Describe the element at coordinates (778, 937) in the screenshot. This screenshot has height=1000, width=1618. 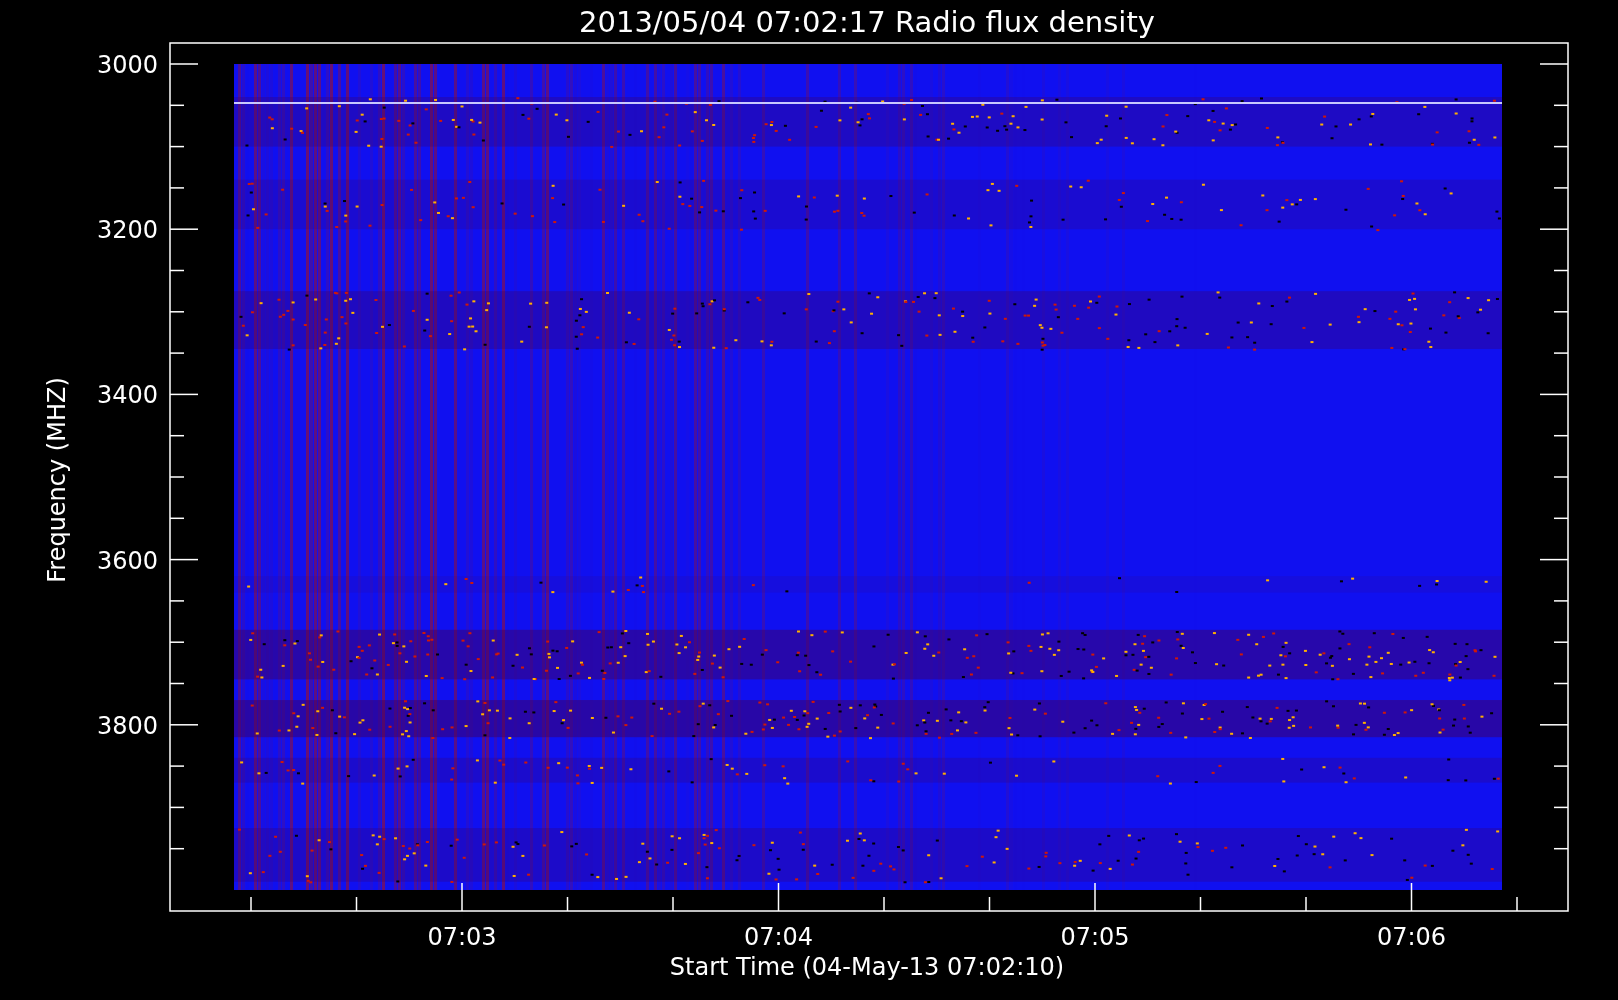
I see `x-tick-label: 07:04` at that location.